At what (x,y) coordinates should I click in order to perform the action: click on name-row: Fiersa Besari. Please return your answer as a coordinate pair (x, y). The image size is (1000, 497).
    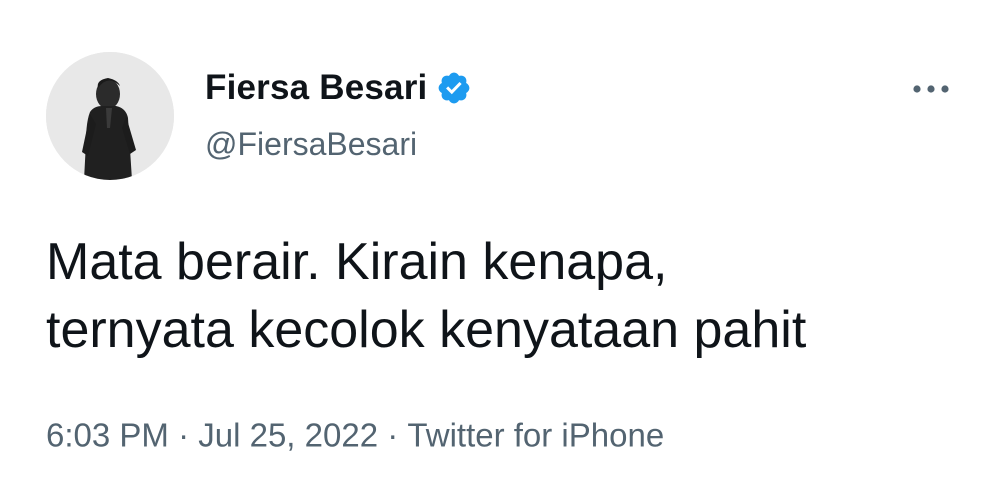
    Looking at the image, I should click on (338, 88).